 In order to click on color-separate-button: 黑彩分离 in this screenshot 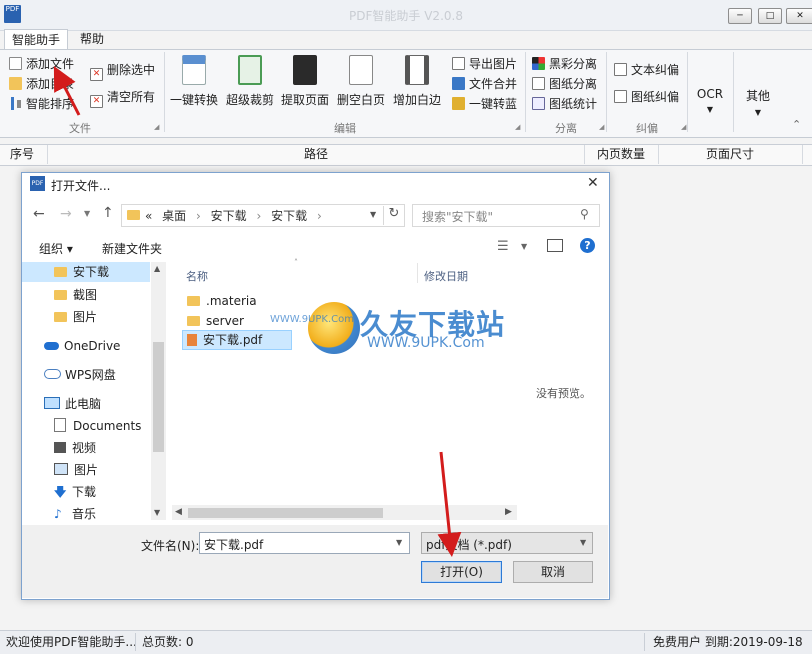, I will do `click(564, 64)`.